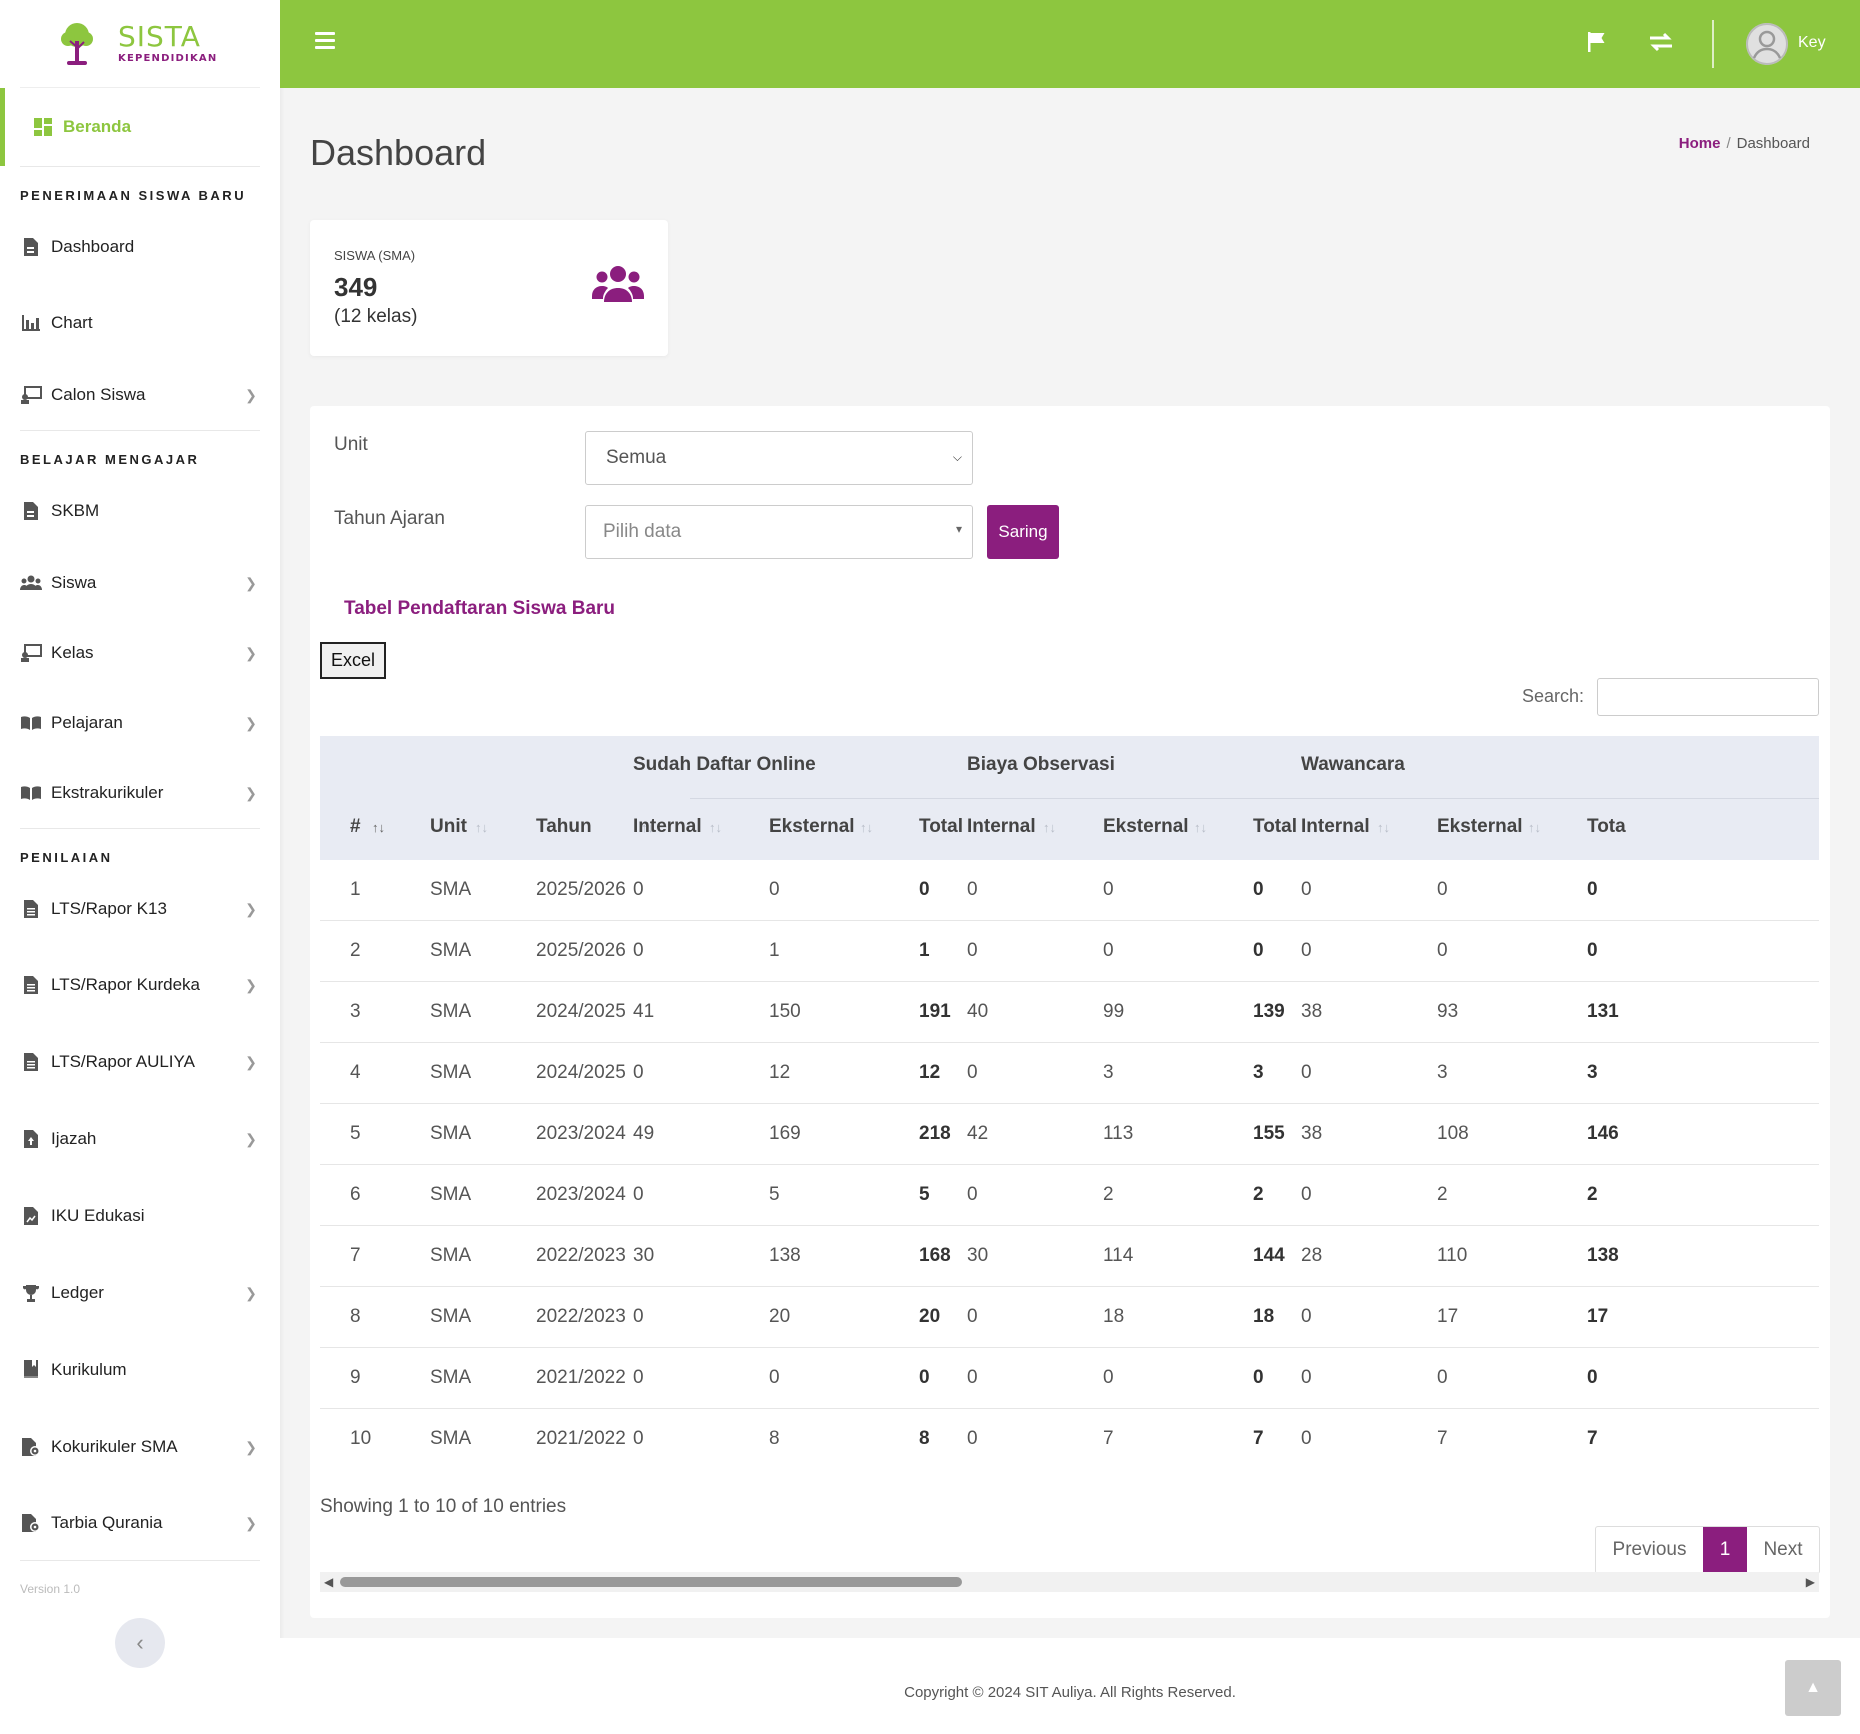 The image size is (1860, 1734). What do you see at coordinates (1069, 1012) in the screenshot?
I see `table-row: 3 SMA 2024/2025 41 150 191 40 99 139 38 93 131` at bounding box center [1069, 1012].